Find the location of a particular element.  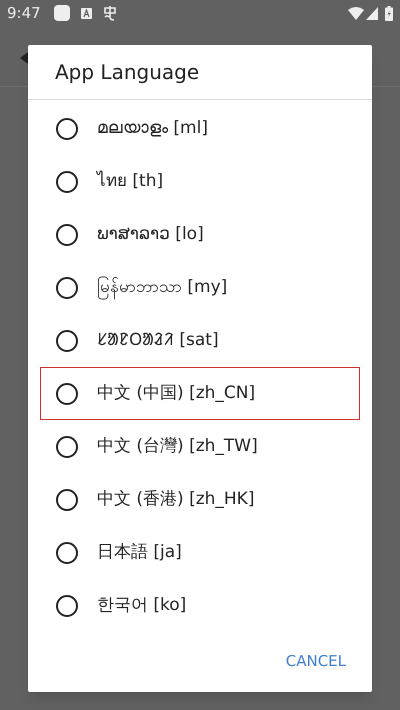

cancel-button: CANCEL is located at coordinates (316, 661).